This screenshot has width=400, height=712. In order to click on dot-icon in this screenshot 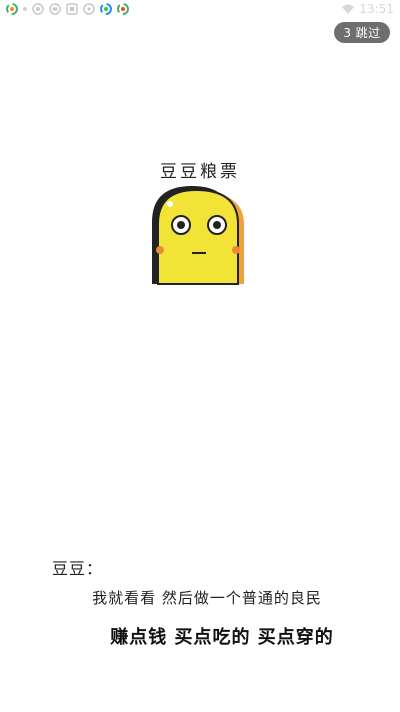, I will do `click(25, 9)`.